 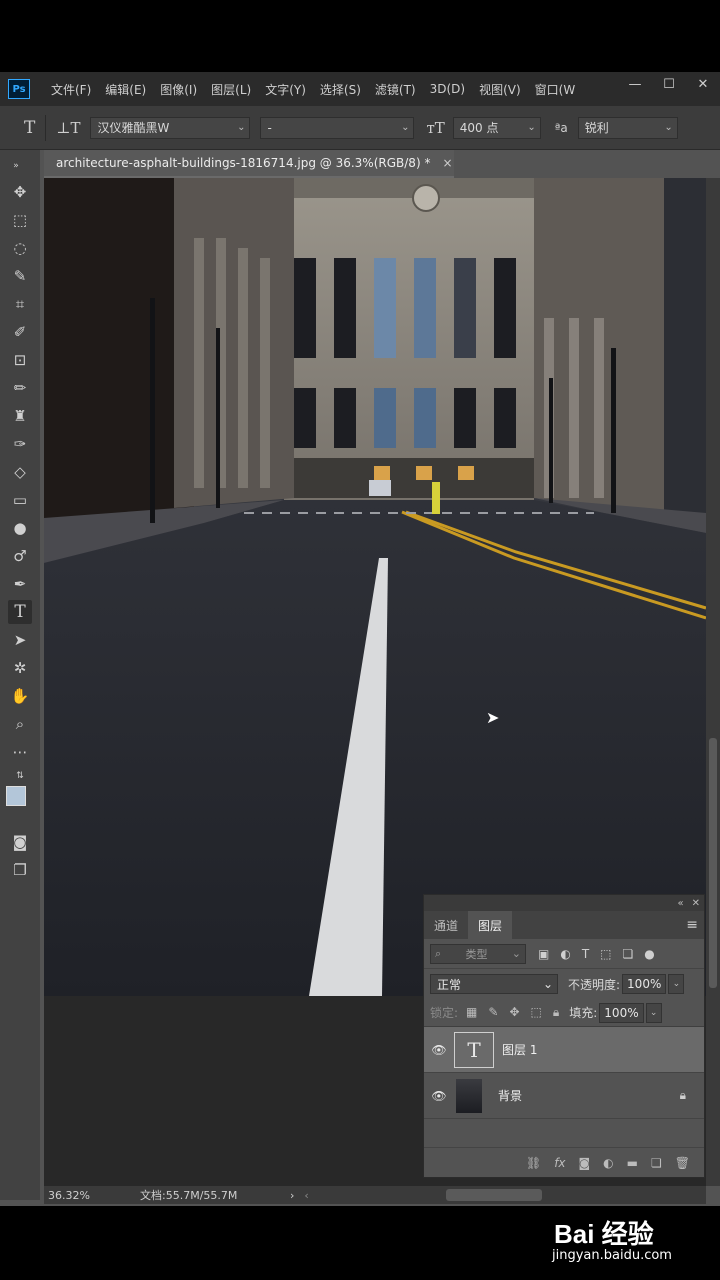 I want to click on quick-mask-icon: ◙, so click(x=20, y=842).